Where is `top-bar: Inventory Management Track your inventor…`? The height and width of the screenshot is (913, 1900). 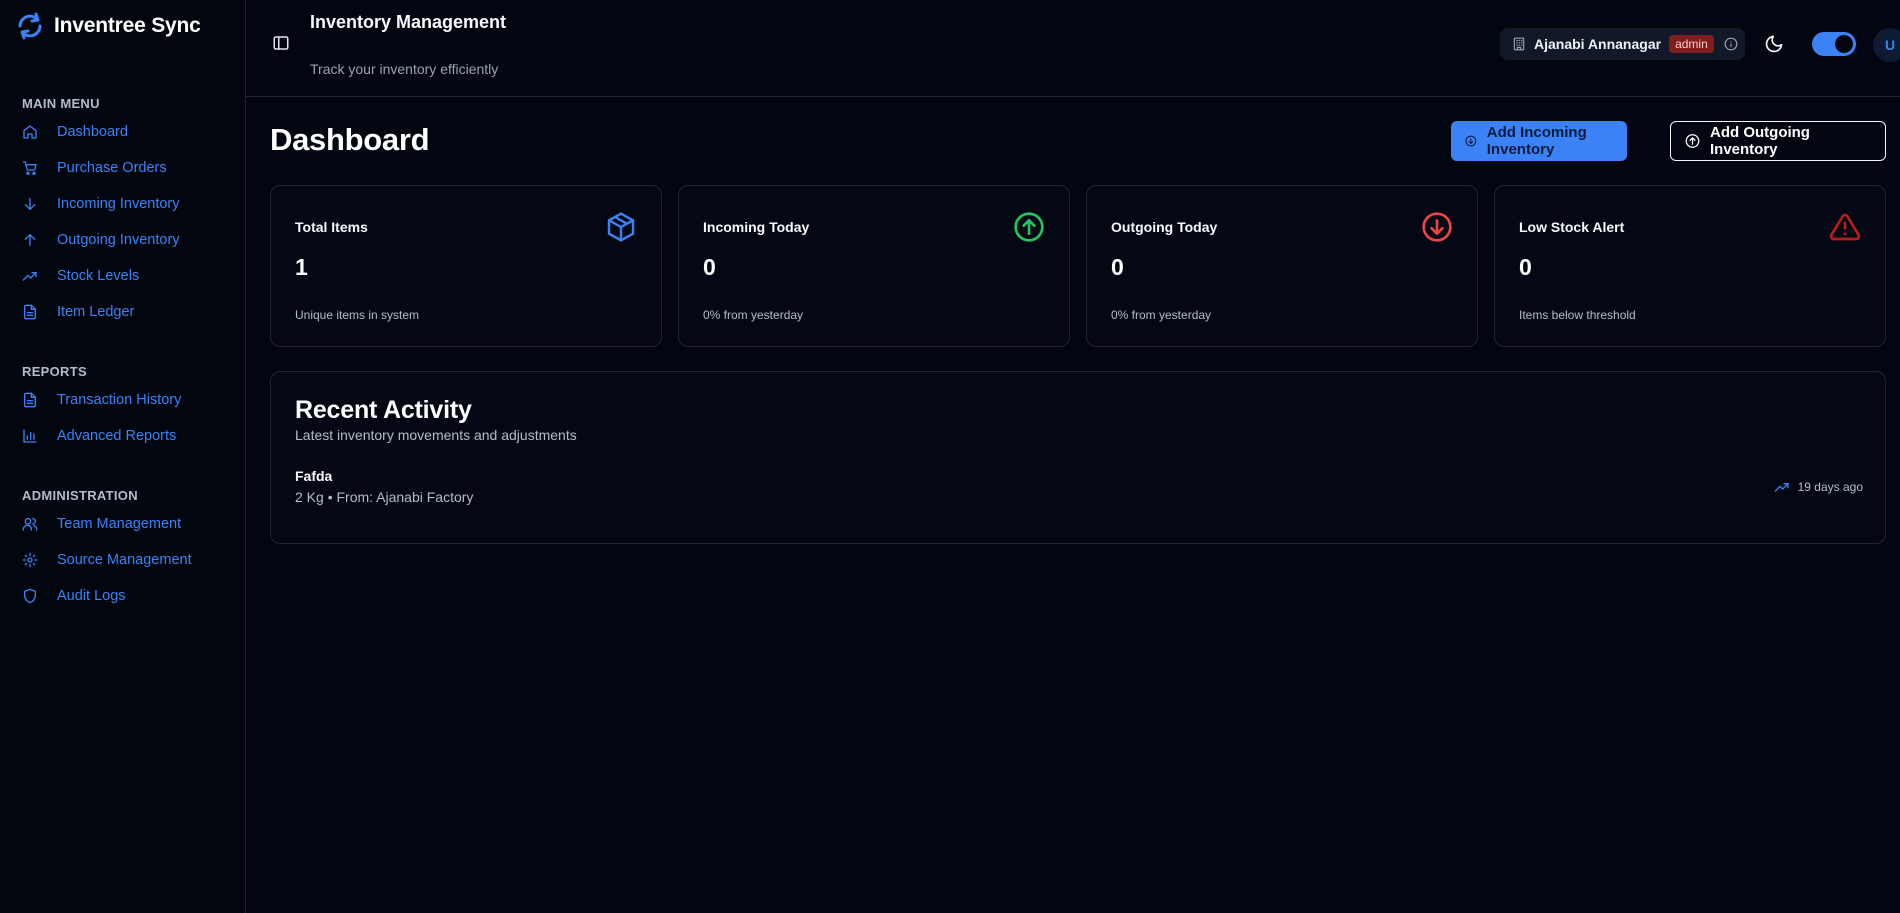
top-bar: Inventory Management Track your inventor… is located at coordinates (1073, 48).